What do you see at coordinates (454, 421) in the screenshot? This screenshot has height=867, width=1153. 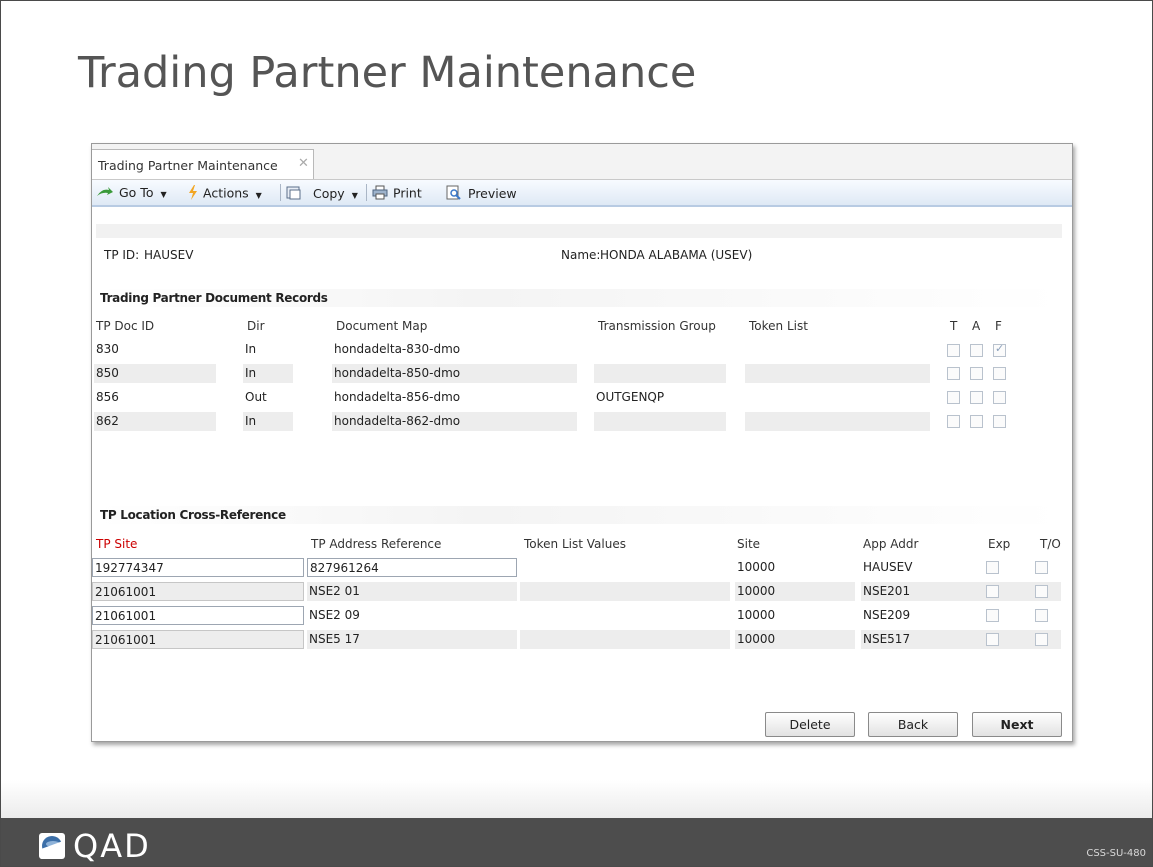 I see `cell-document-map: hondadelta-862-dmo` at bounding box center [454, 421].